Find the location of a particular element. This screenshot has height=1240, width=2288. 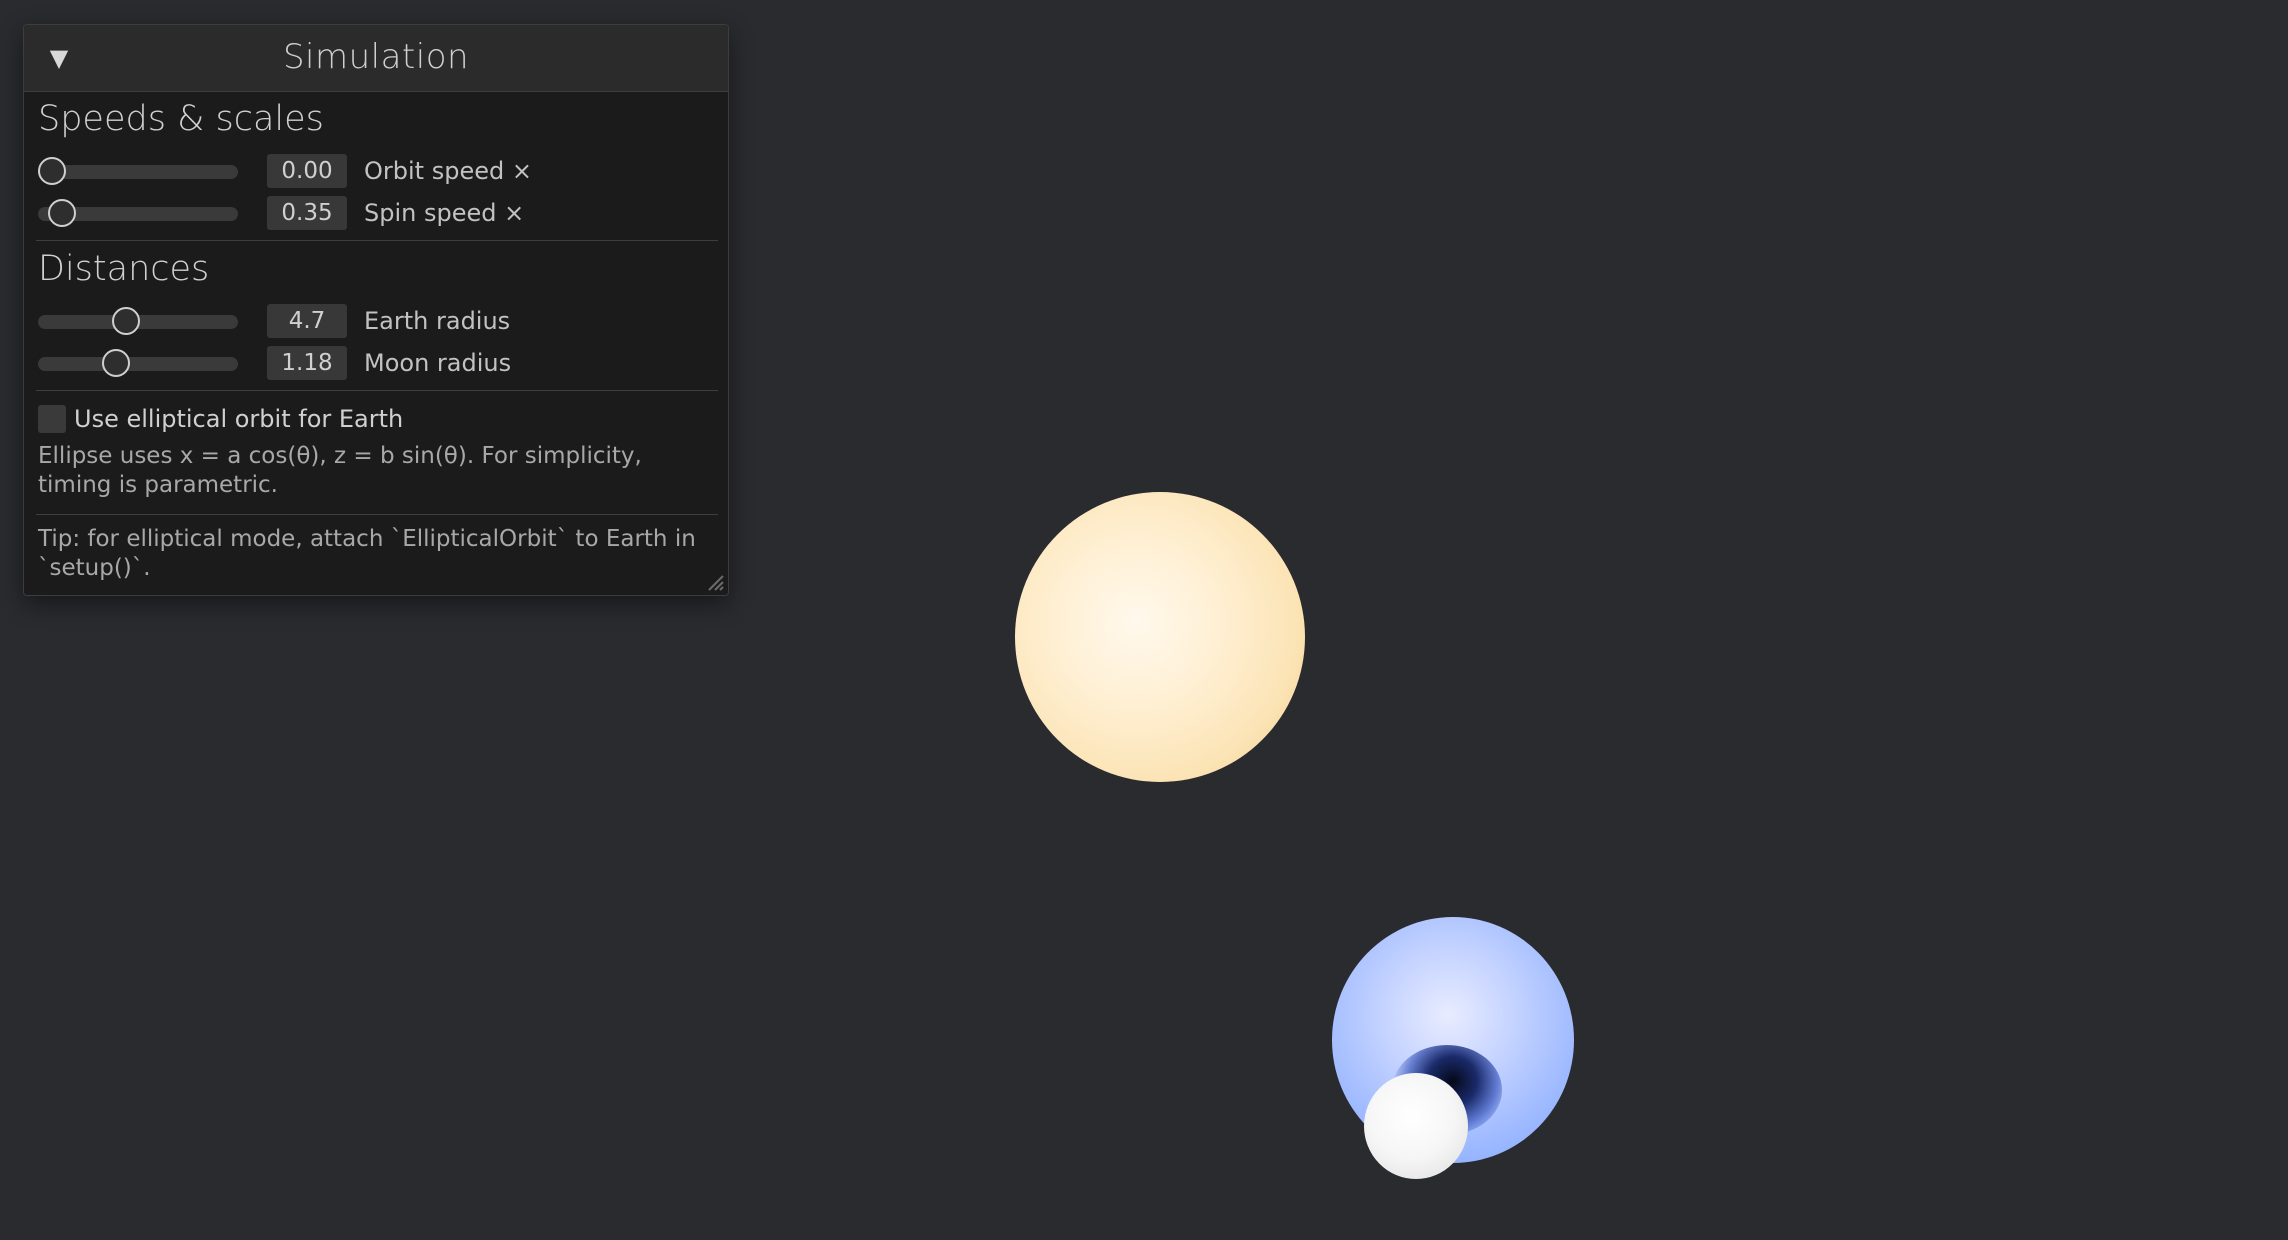

spin-speed-label: Spin speed × is located at coordinates (444, 213).